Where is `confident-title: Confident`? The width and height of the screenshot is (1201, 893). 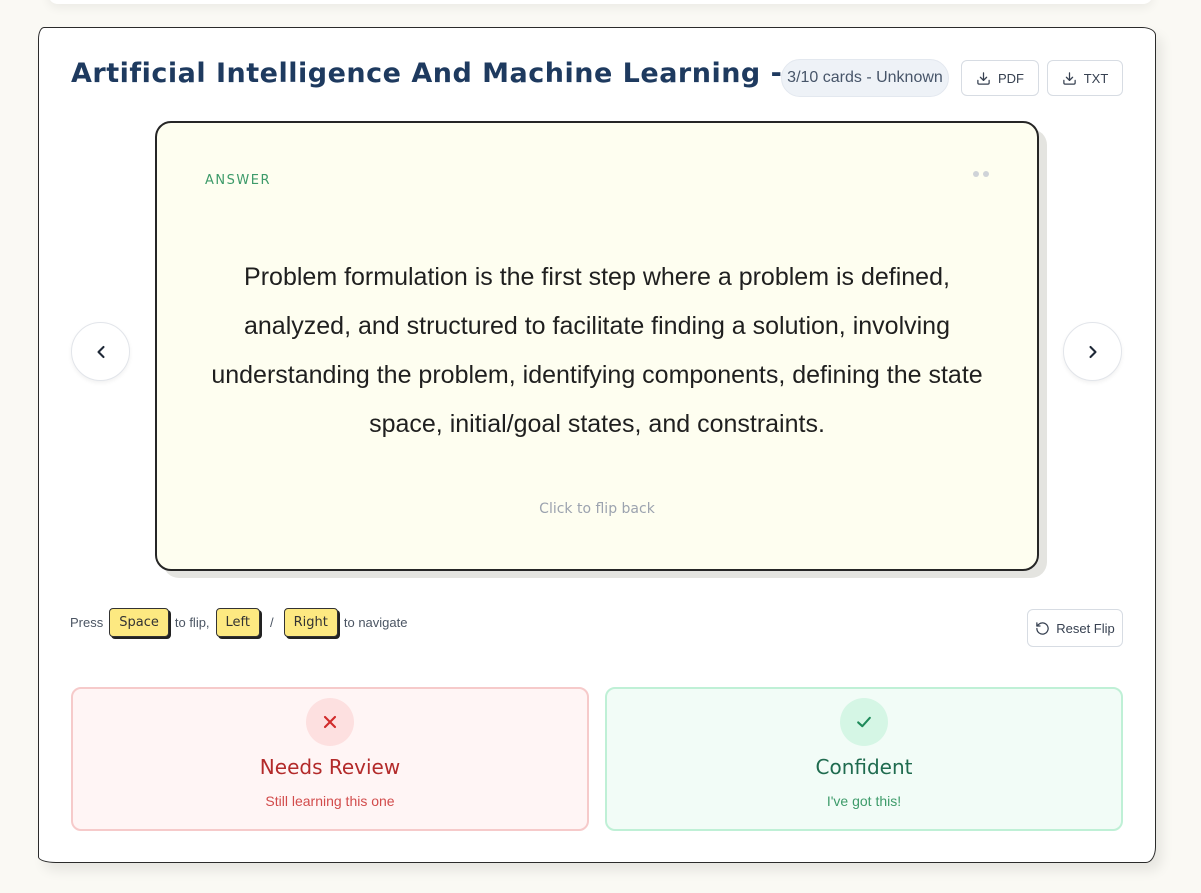 confident-title: Confident is located at coordinates (864, 767).